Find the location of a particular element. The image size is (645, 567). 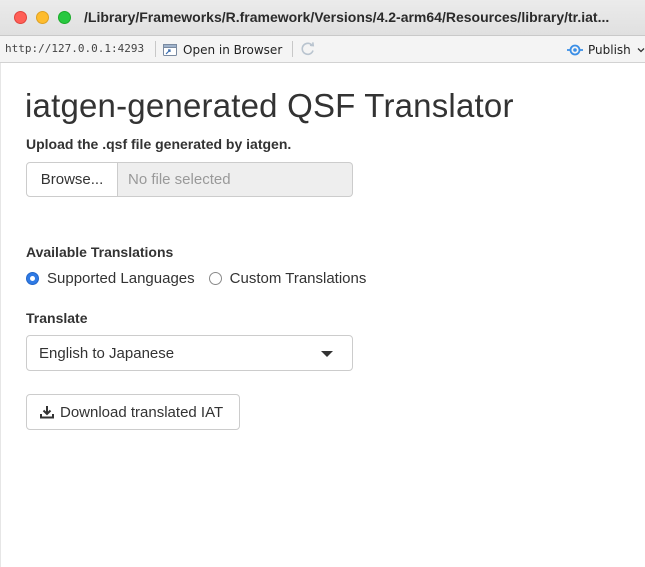

close-window-button is located at coordinates (20, 17).